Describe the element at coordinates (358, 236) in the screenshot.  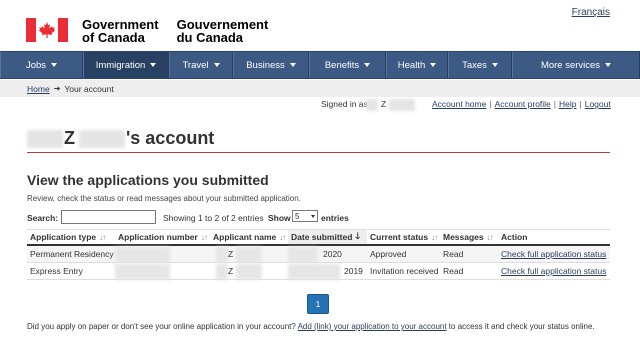
I see `sort-descending-icon: 🡓` at that location.